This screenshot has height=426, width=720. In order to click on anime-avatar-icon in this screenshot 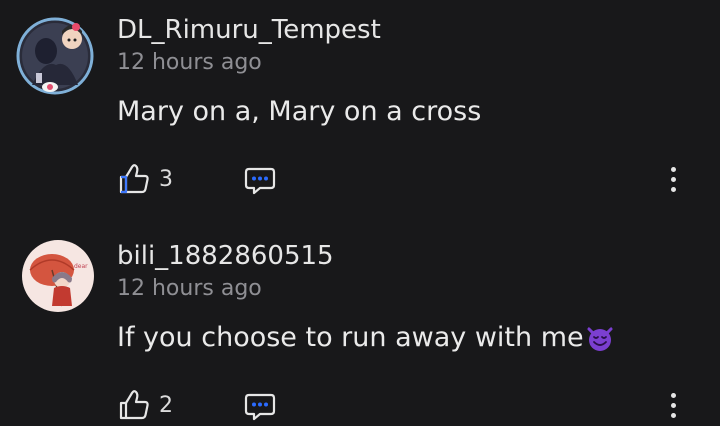, I will do `click(55, 56)`.